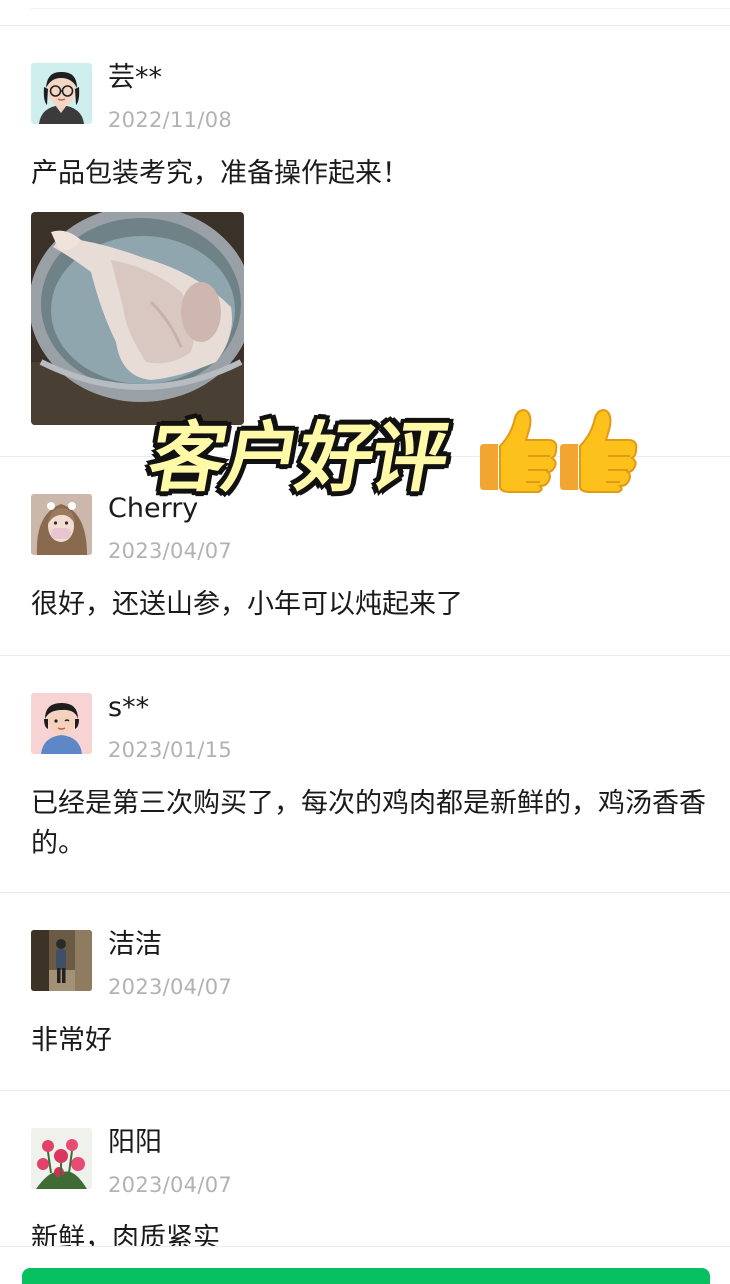  What do you see at coordinates (170, 120) in the screenshot?
I see `review-date: 2022/11/08` at bounding box center [170, 120].